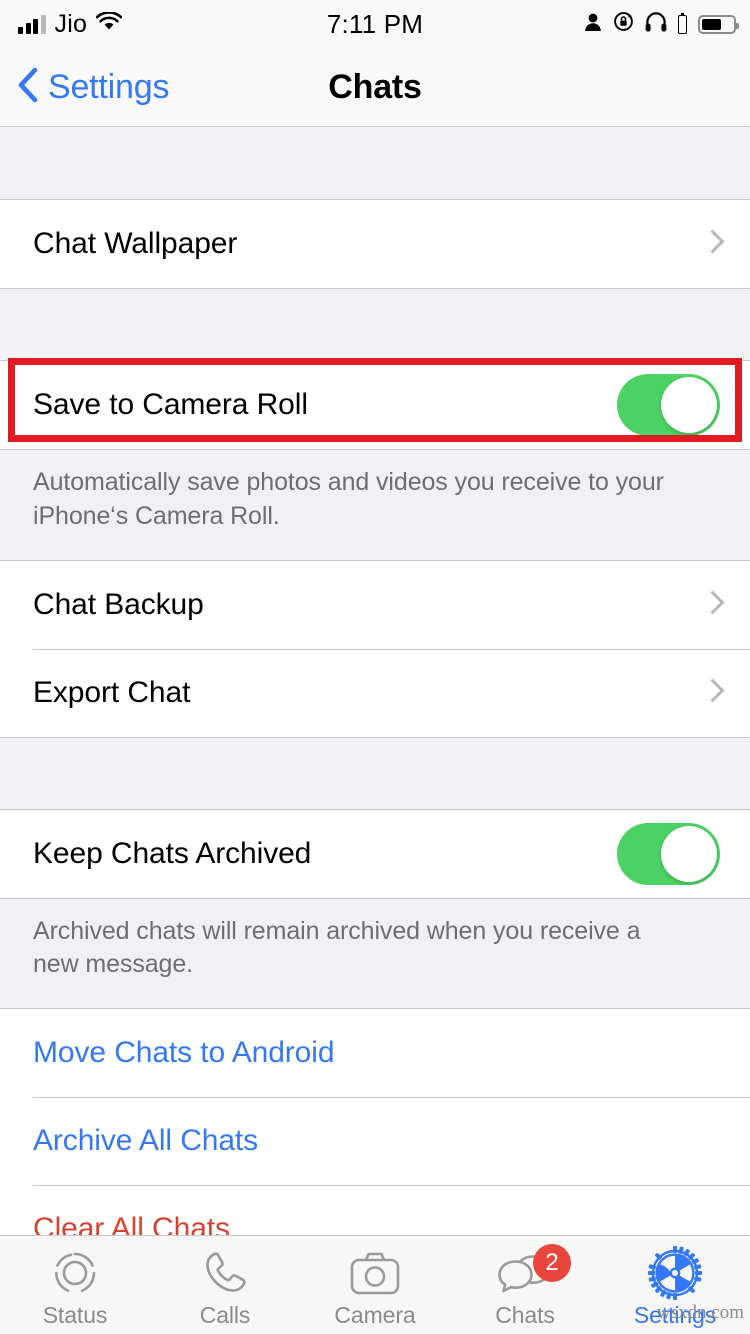  I want to click on row-clear-all-chats: Clear All Chats, so click(375, 1210).